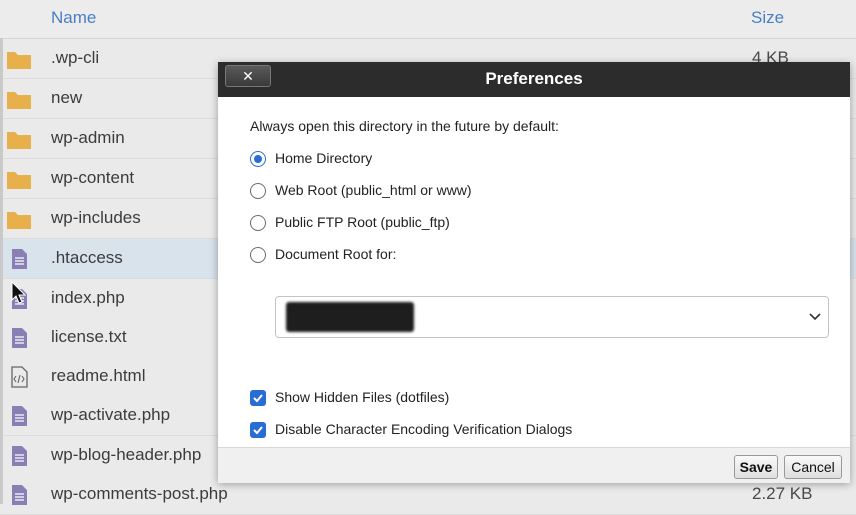 The height and width of the screenshot is (515, 856). What do you see at coordinates (89, 336) in the screenshot?
I see `file-name: license.txt` at bounding box center [89, 336].